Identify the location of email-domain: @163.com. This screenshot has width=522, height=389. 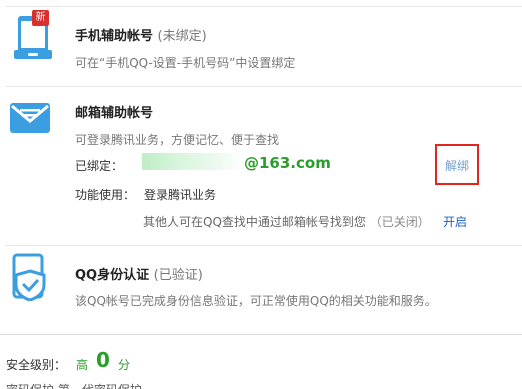
(287, 163).